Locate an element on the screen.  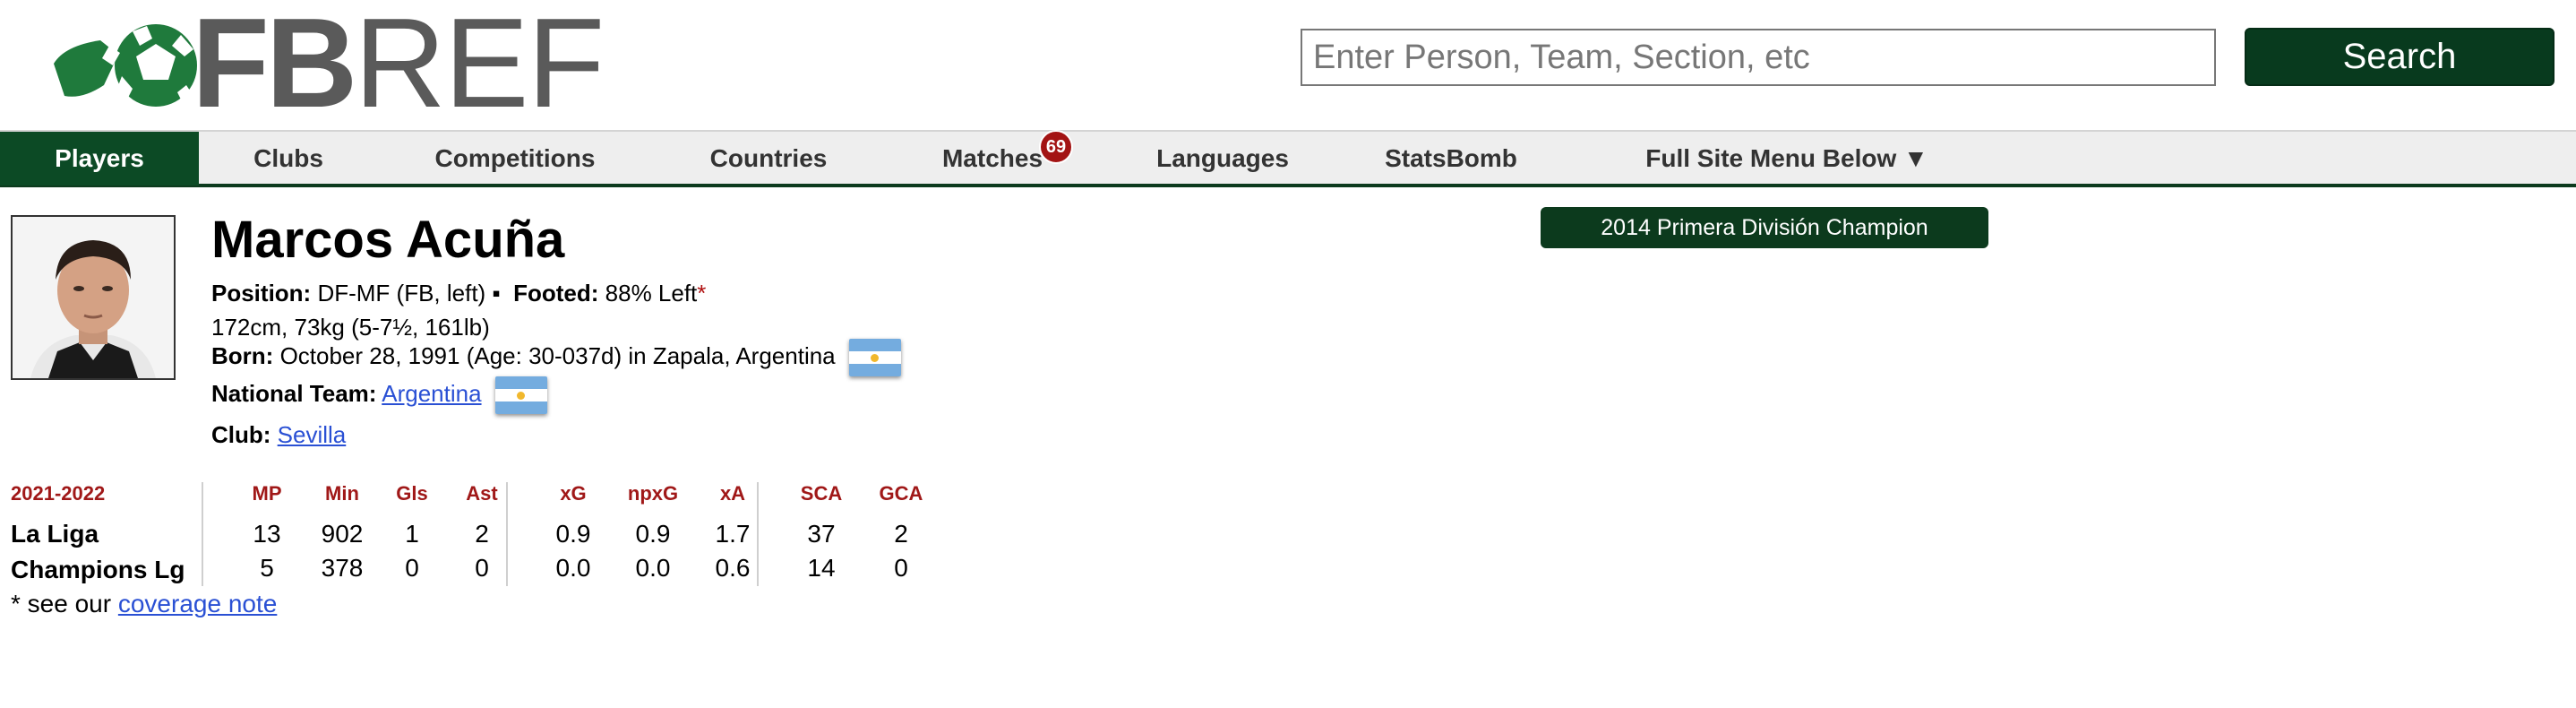
club-line: Club: Sevilla is located at coordinates (279, 434).